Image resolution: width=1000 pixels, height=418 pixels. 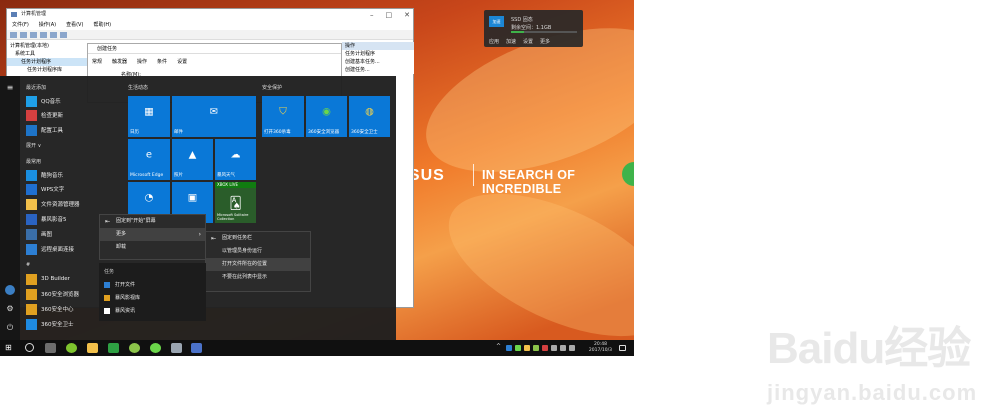 I want to click on chevron-up-icon: ^, so click(x=499, y=346).